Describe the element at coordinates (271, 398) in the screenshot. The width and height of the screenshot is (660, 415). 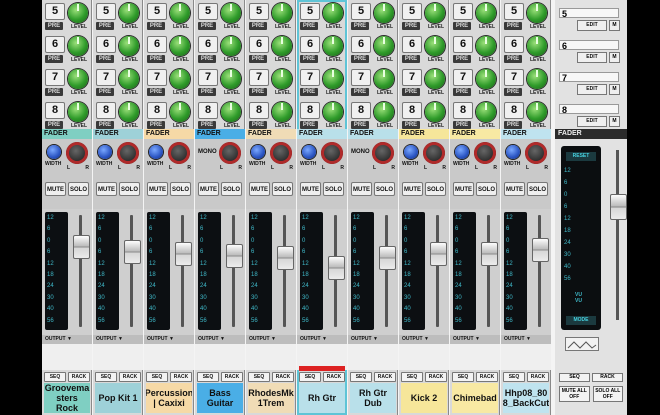
I see `channel-name: RhodesMk 1Trem` at that location.